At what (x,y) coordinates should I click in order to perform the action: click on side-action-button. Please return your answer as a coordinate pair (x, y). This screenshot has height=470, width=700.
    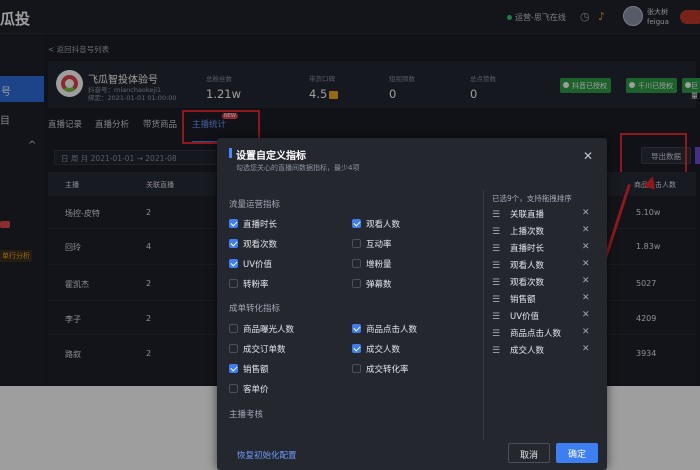
    Looking at the image, I should click on (697, 155).